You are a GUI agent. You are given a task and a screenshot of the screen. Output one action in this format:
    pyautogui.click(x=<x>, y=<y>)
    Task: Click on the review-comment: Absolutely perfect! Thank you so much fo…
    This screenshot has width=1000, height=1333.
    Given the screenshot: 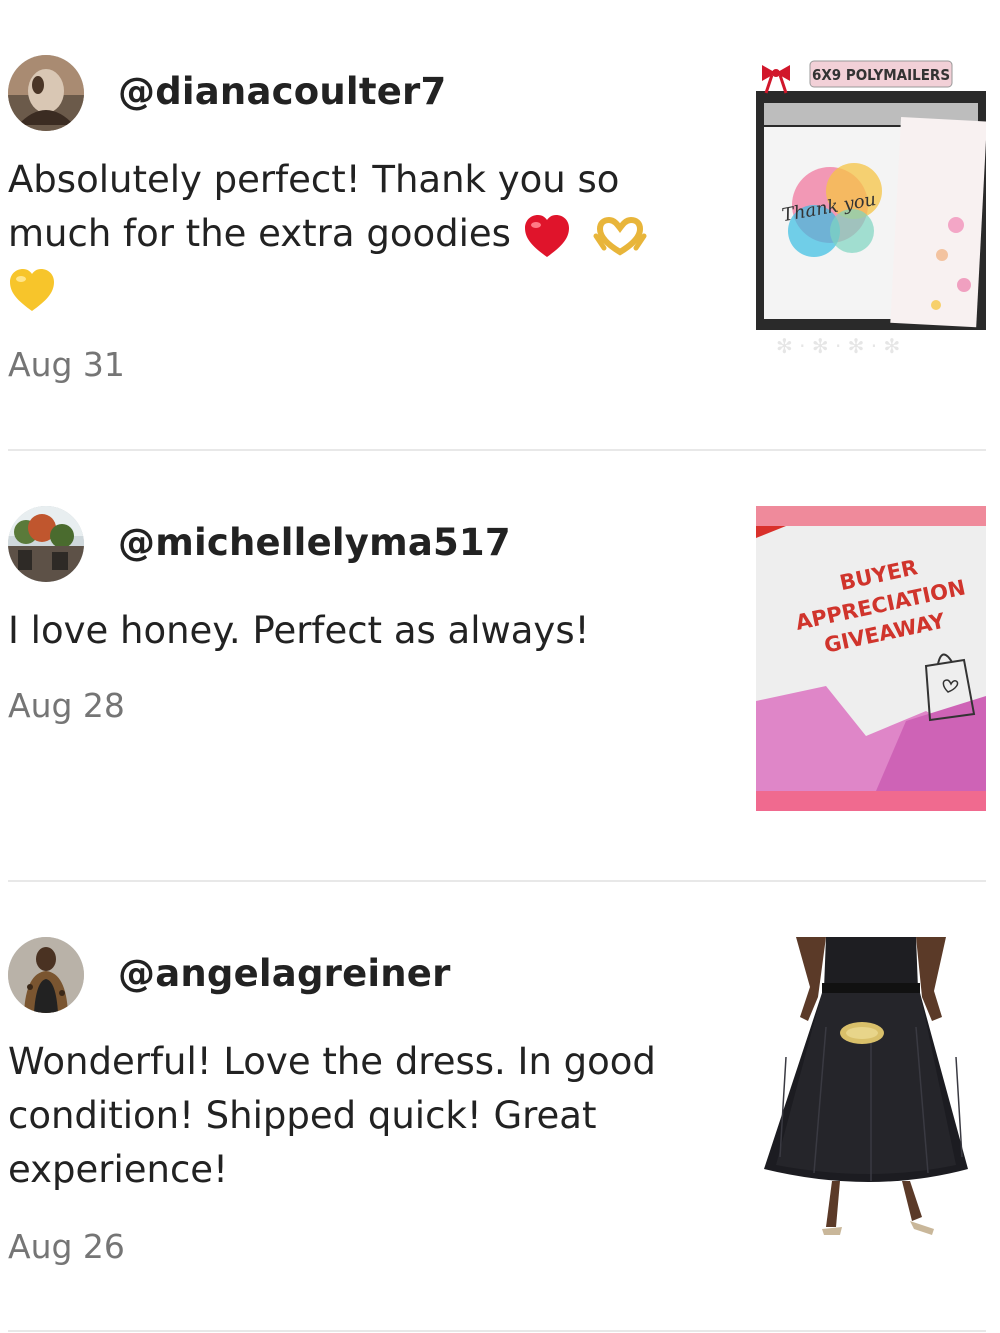 What is the action you would take?
    pyautogui.click(x=348, y=234)
    